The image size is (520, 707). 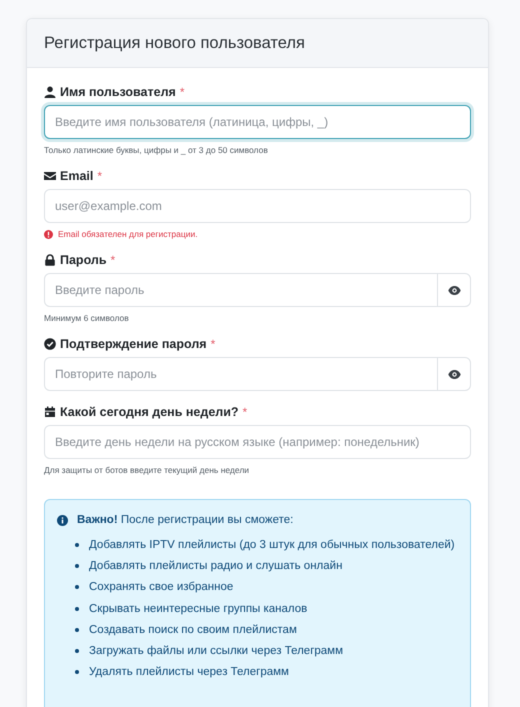 I want to click on field-label: Подтверждение пароля, so click(x=133, y=344).